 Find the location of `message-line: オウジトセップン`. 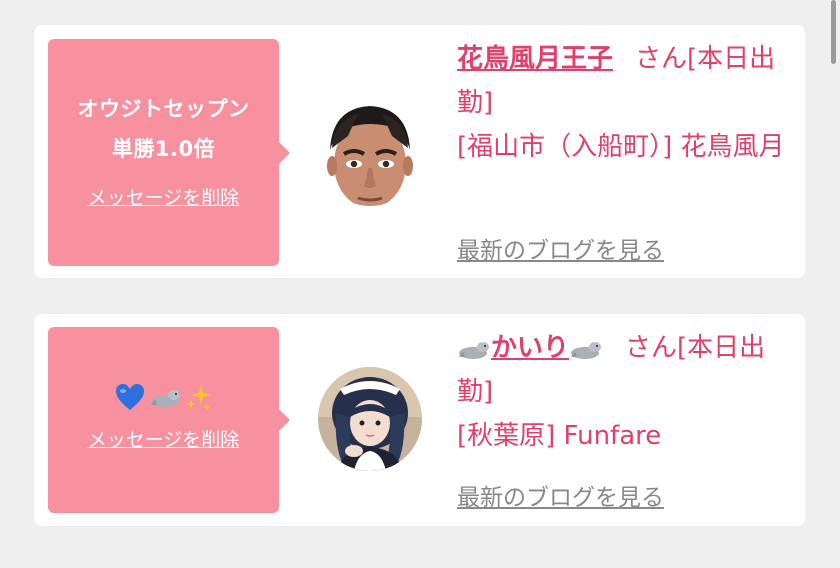

message-line: オウジトセップン is located at coordinates (163, 109).